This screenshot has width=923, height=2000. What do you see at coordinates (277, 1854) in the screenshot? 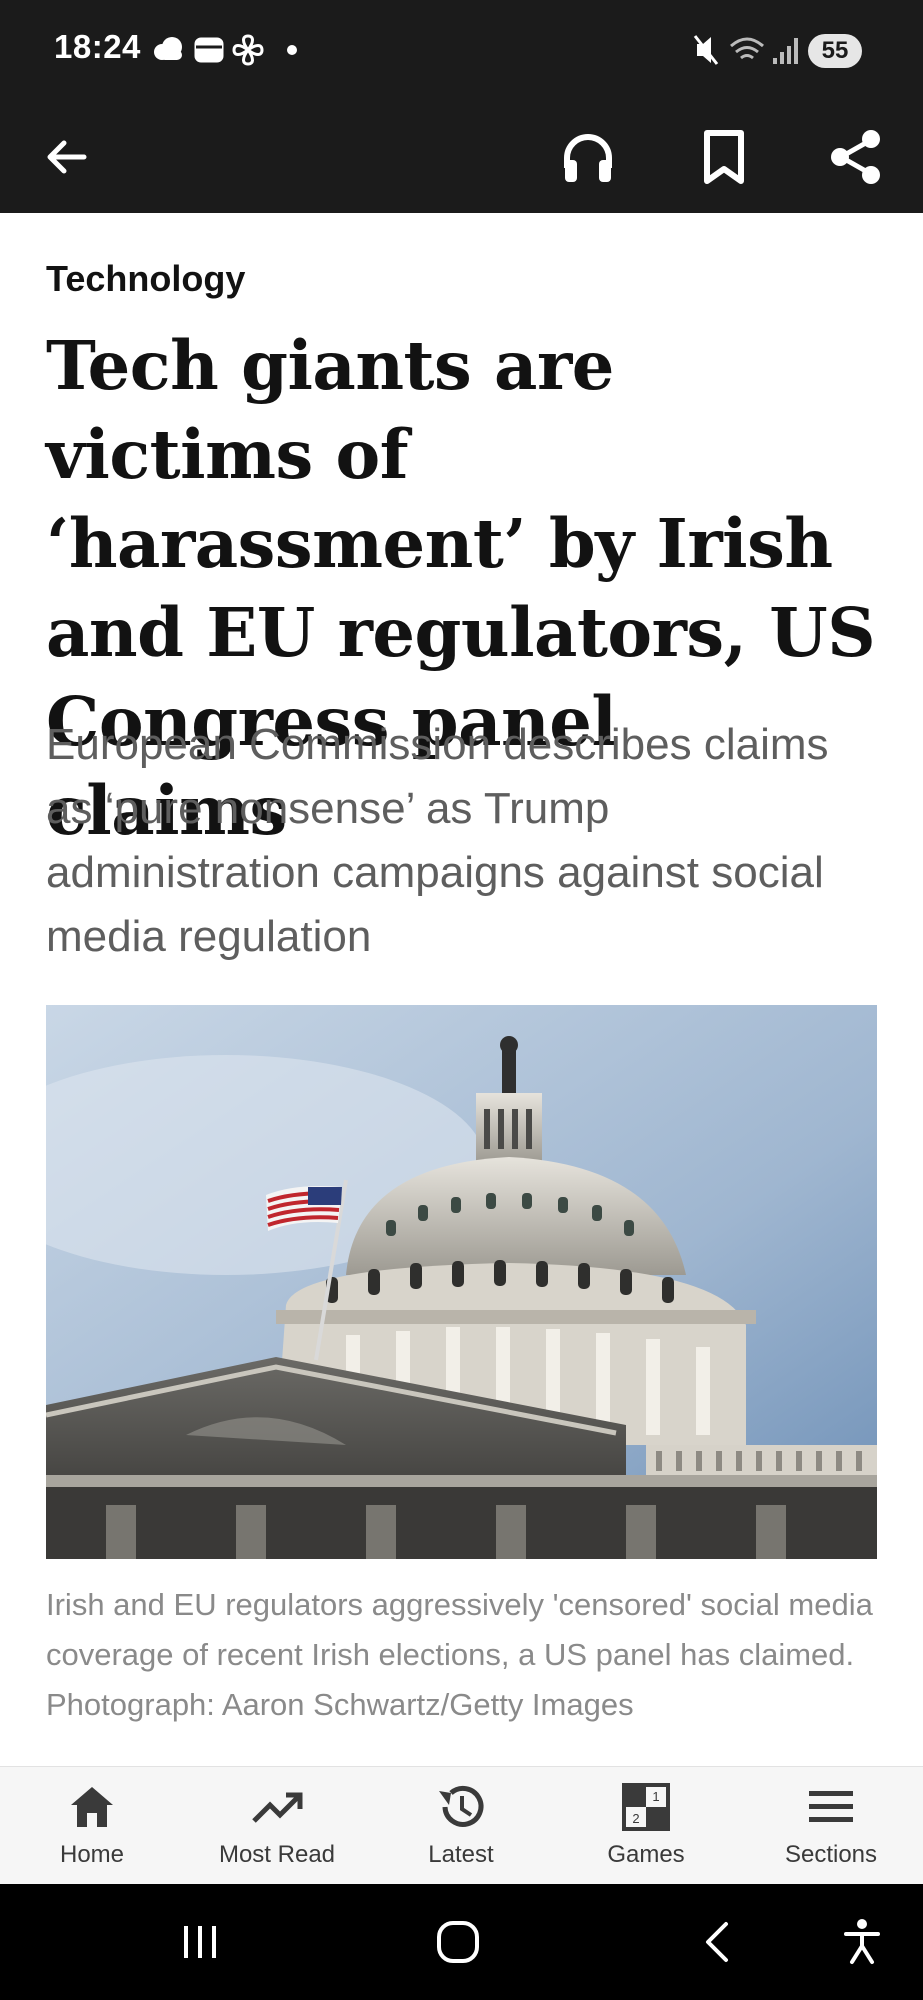
I see `nav-label-most-read: Most Read` at bounding box center [277, 1854].